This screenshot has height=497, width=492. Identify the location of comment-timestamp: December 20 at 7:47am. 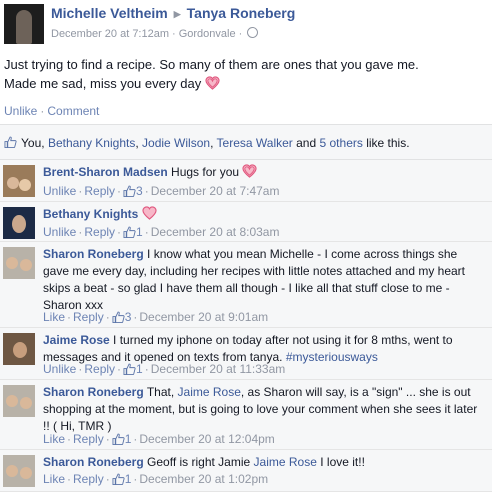
(215, 191).